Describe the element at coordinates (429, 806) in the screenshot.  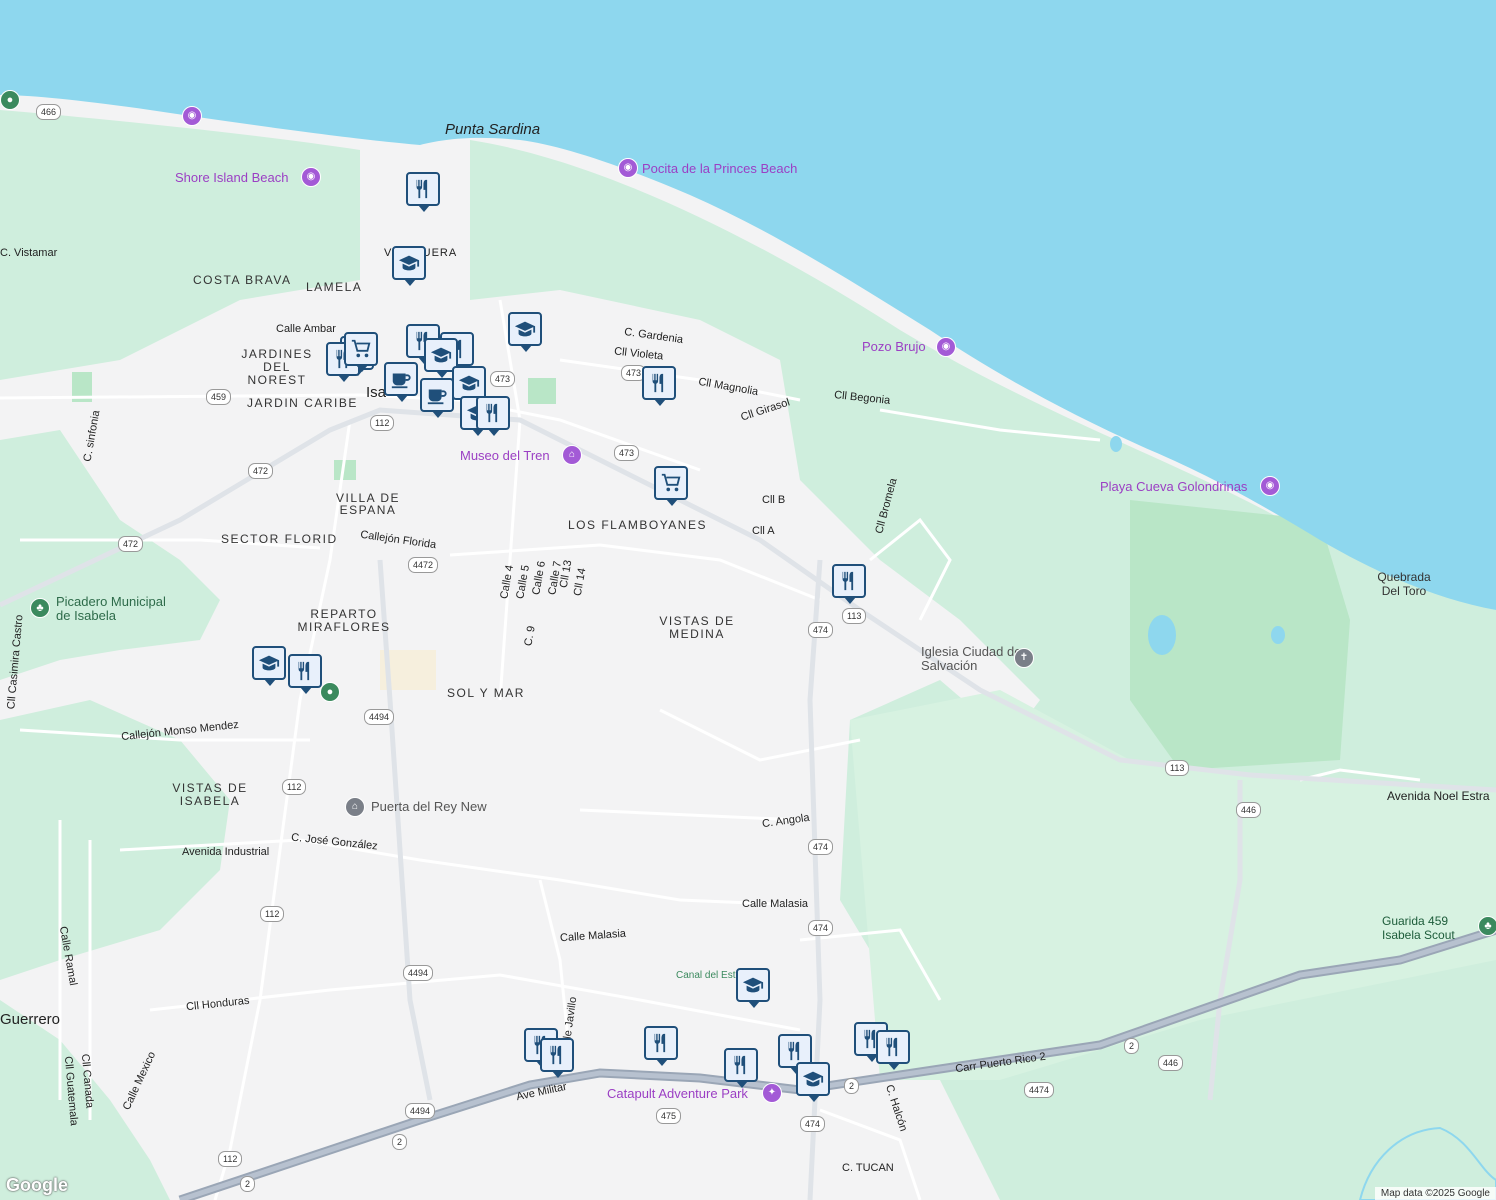
I see `label-puerta-del-rey: Puerta del Rey New` at that location.